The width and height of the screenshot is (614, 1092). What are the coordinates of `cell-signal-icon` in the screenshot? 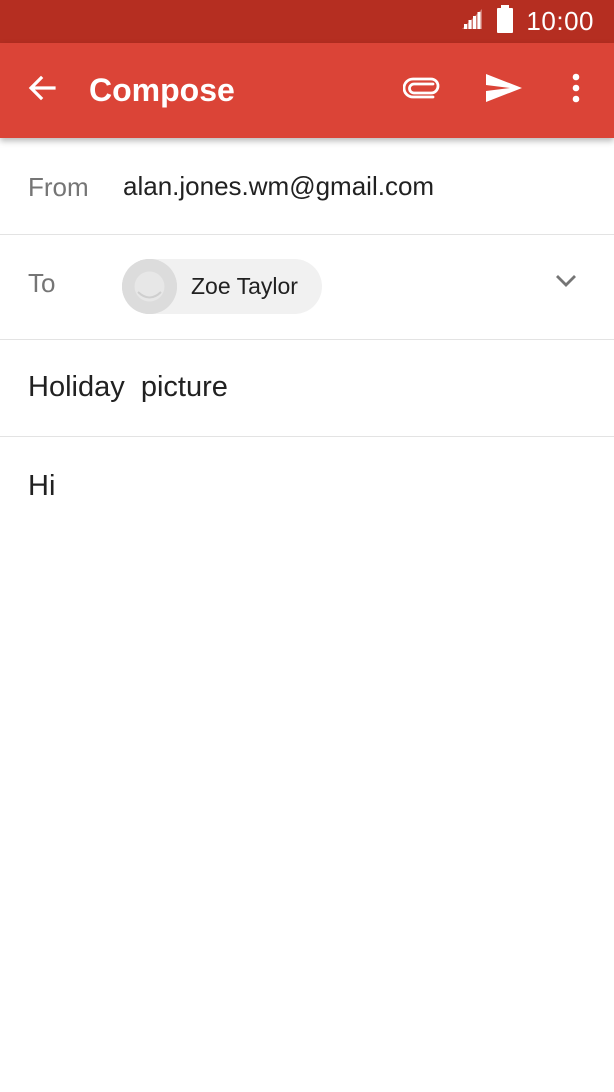 It's located at (472, 21).